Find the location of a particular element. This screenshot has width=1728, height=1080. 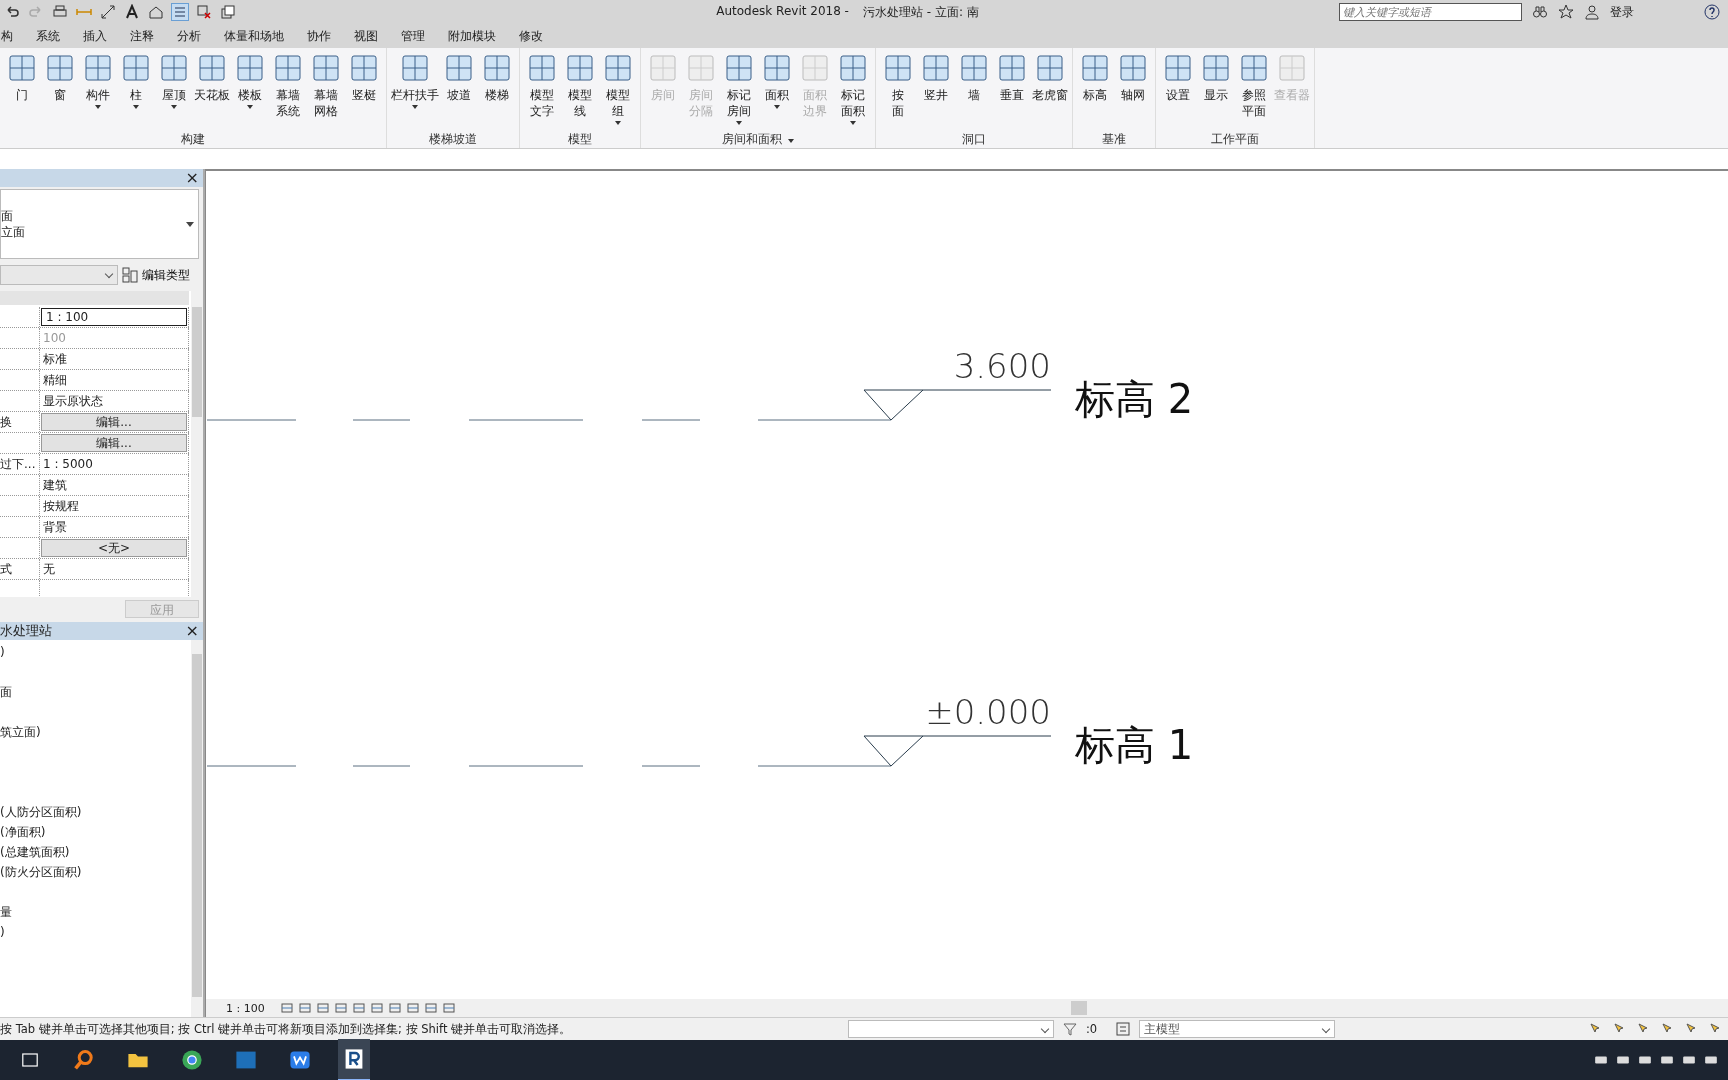

switch-windows-icon is located at coordinates (228, 12).